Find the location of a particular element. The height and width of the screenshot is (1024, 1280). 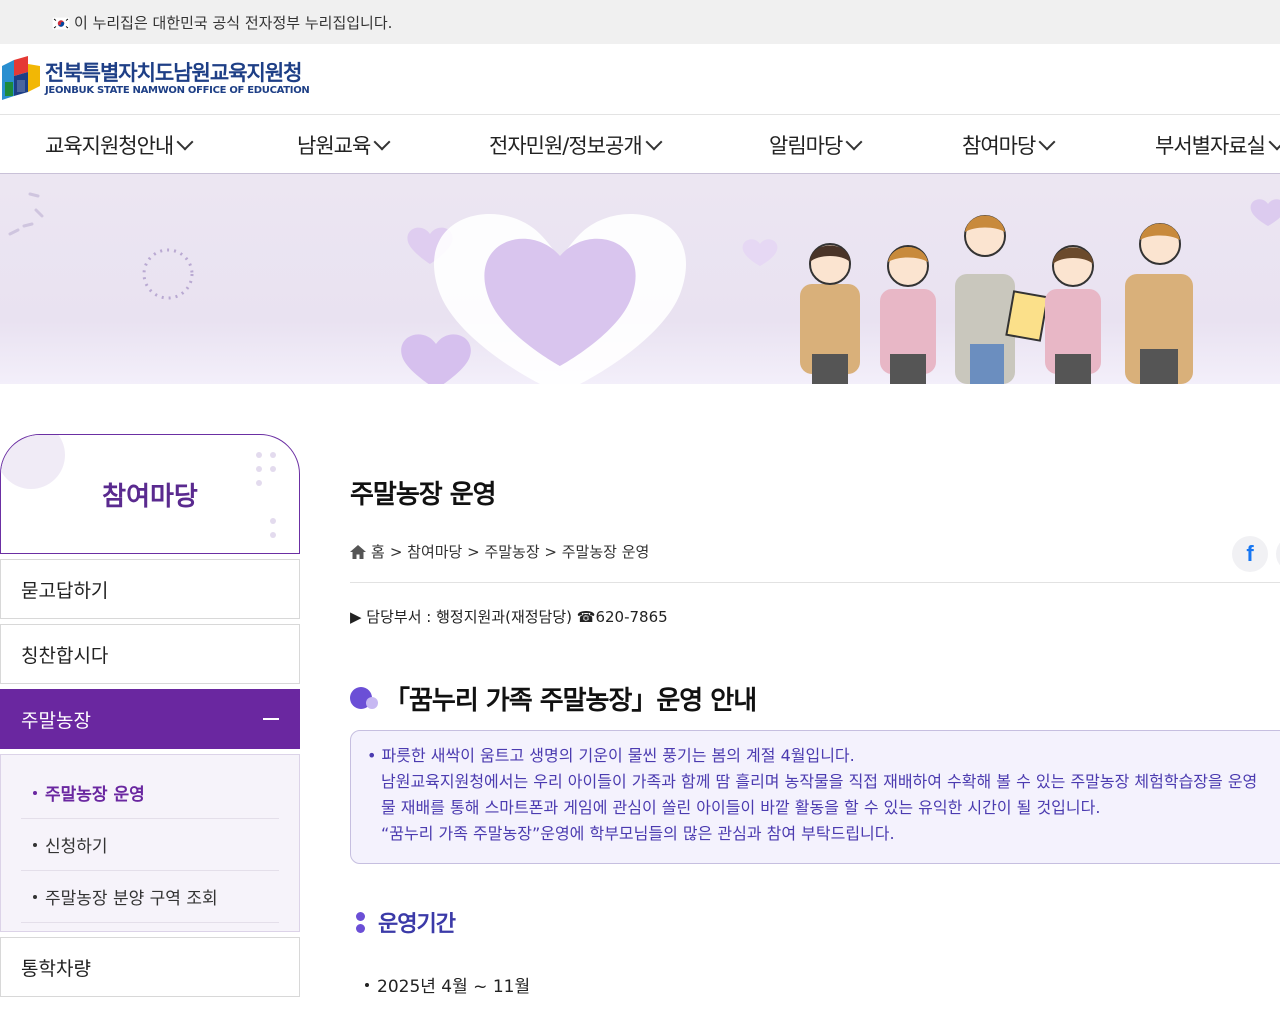

side-nav-sub-item-apply: 신청하기 is located at coordinates (150, 845).